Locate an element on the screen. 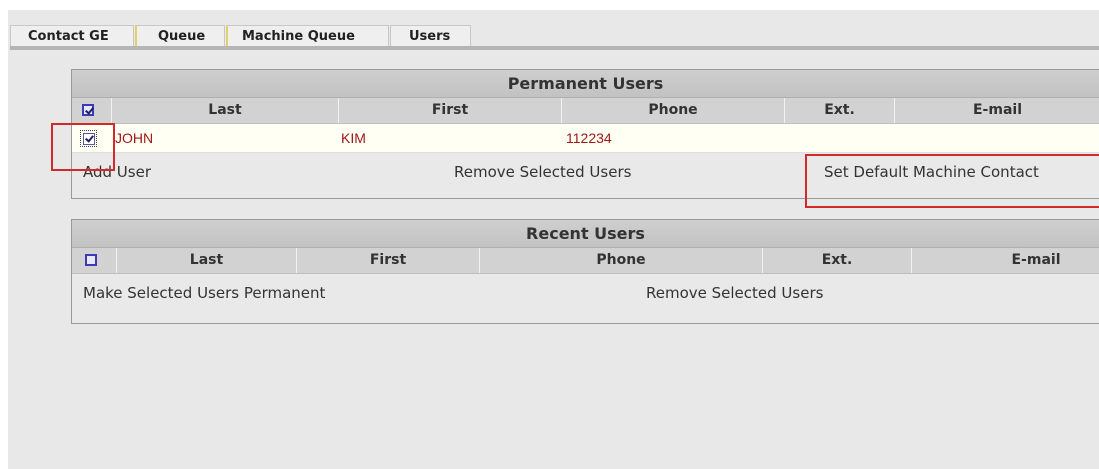 The width and height of the screenshot is (1099, 469). row-checkbox is located at coordinates (89, 139).